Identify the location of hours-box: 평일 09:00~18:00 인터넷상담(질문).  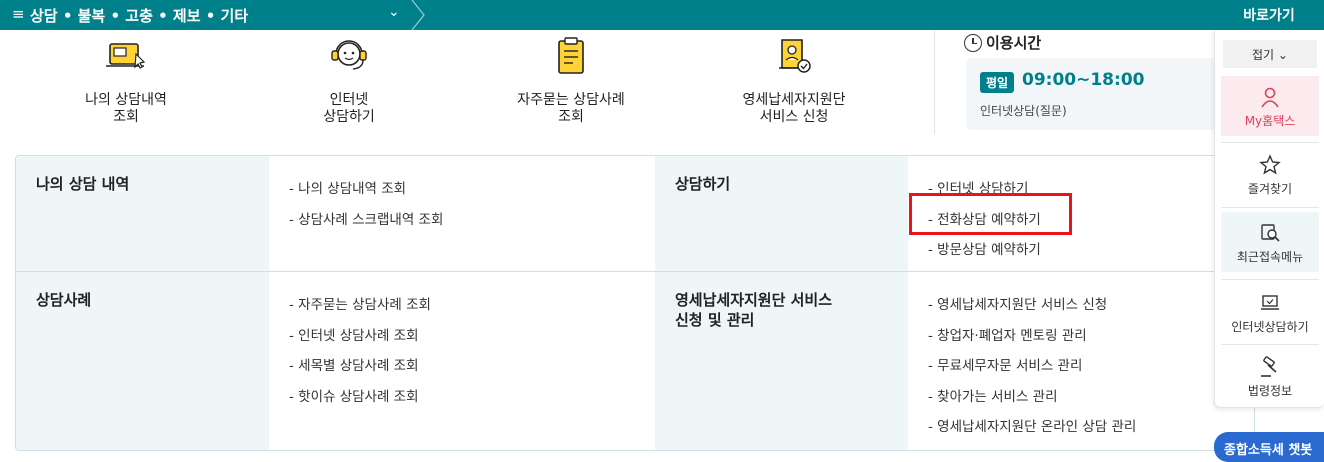
(1096, 94).